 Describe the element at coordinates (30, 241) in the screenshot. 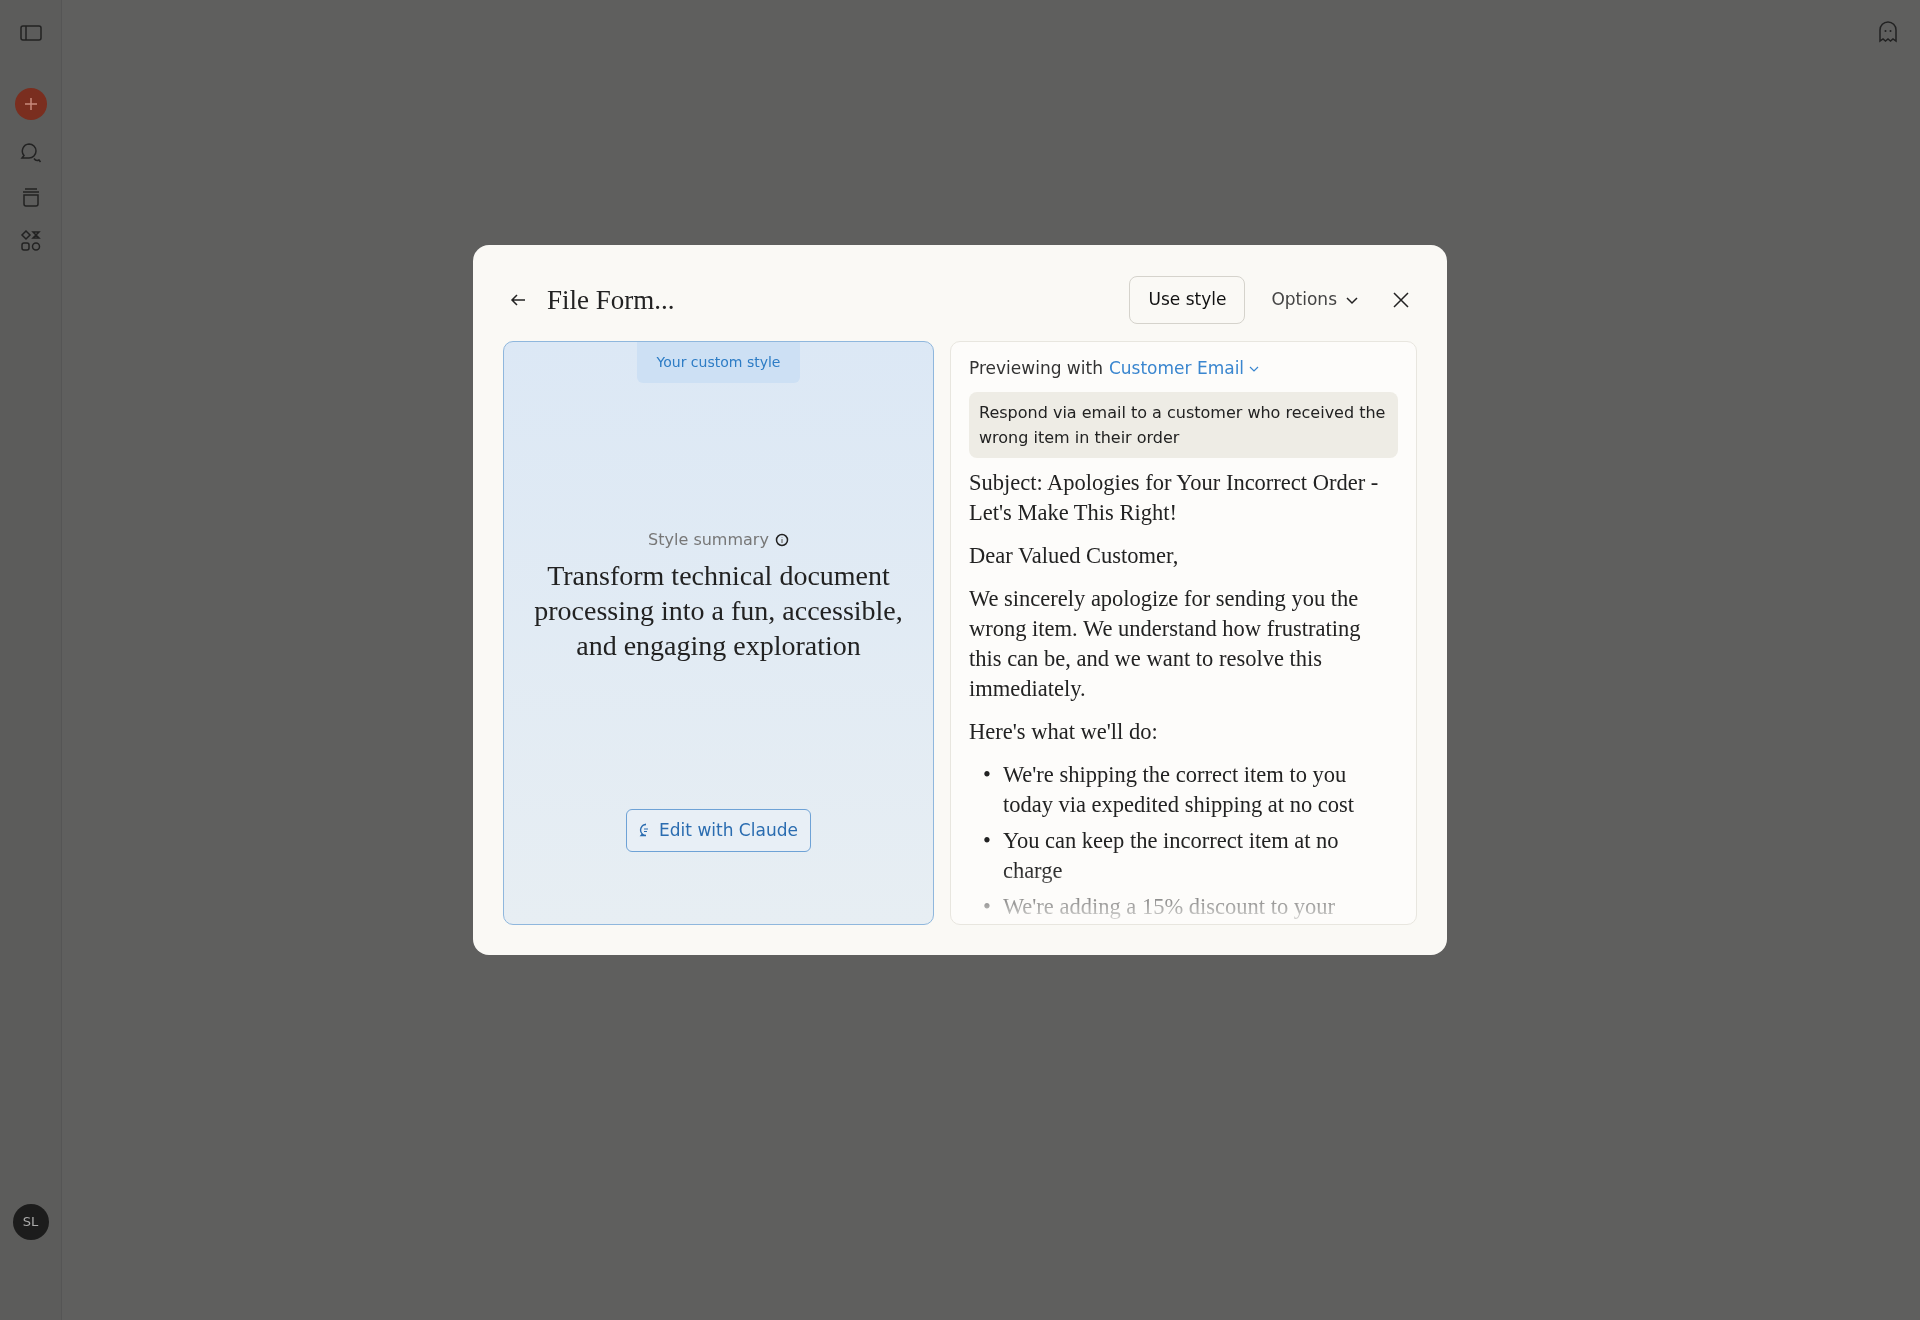

I see `shapes-grid-icon` at that location.